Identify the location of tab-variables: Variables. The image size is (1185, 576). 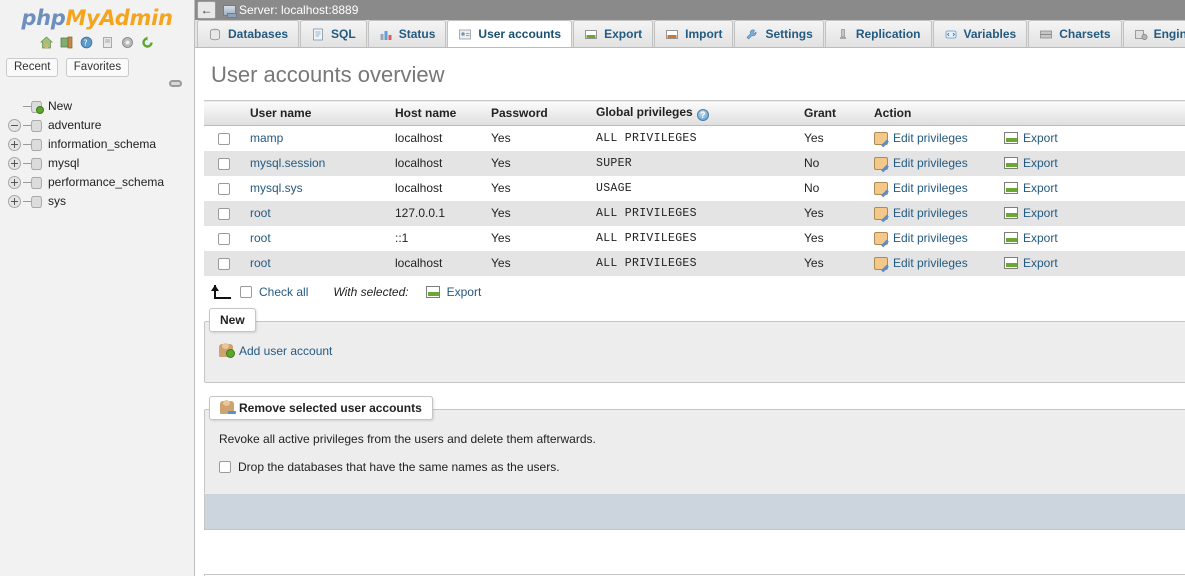
(980, 33).